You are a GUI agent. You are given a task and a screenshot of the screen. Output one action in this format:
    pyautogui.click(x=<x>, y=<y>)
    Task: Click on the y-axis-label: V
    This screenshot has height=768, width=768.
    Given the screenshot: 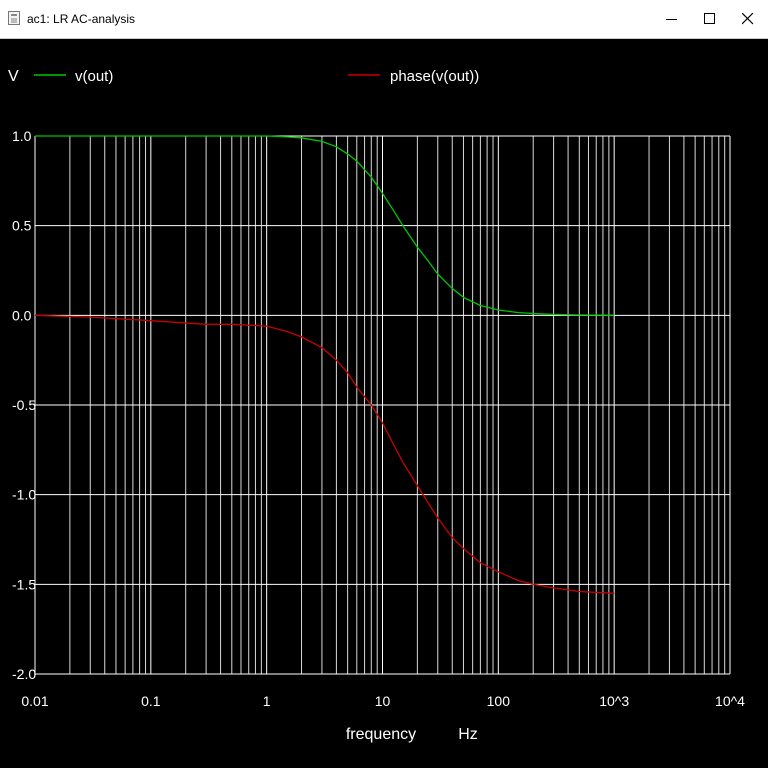 What is the action you would take?
    pyautogui.click(x=13, y=76)
    